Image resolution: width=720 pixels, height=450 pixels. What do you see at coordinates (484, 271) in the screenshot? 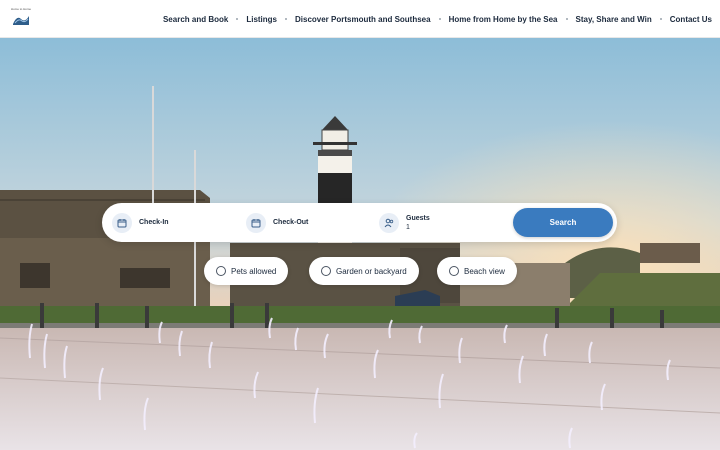
I see `filter-label: Beach view` at bounding box center [484, 271].